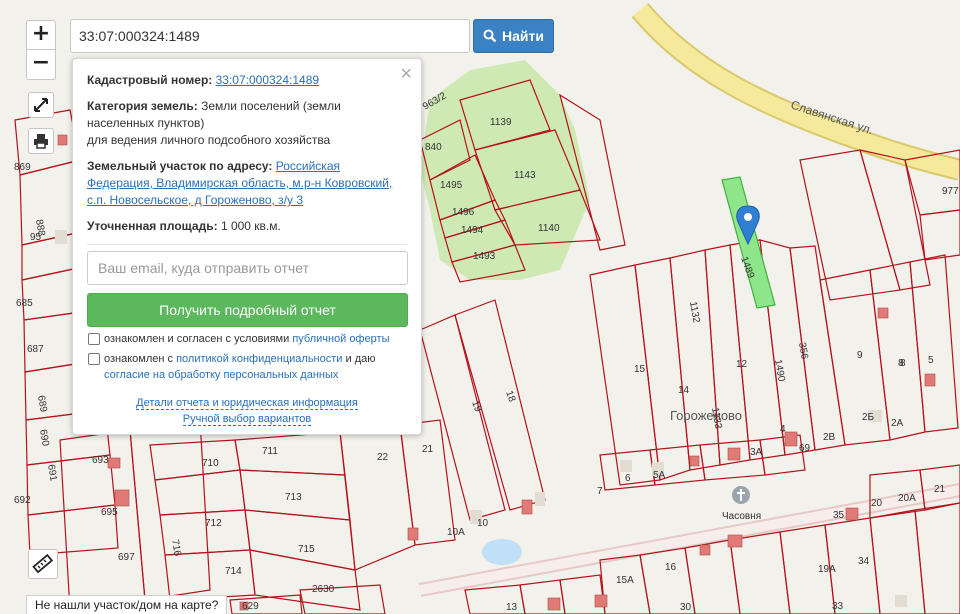  What do you see at coordinates (127, 604) in the screenshot?
I see `not-found-link: Не нашли участок/дом на карте?` at bounding box center [127, 604].